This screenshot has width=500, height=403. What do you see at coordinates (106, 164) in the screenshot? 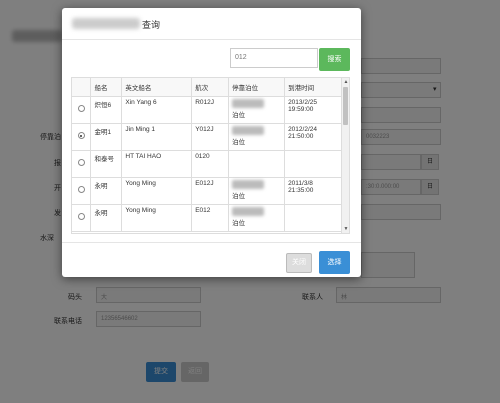
I see `ship-name-cell: 和泰号` at bounding box center [106, 164].